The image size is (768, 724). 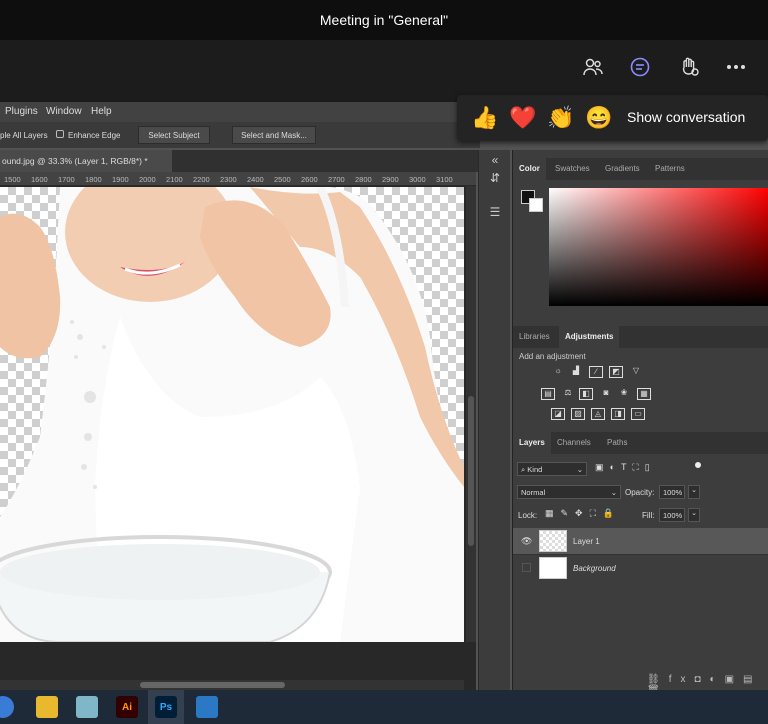 I want to click on layer-row: 👁 Layer 1, so click(x=640, y=541).